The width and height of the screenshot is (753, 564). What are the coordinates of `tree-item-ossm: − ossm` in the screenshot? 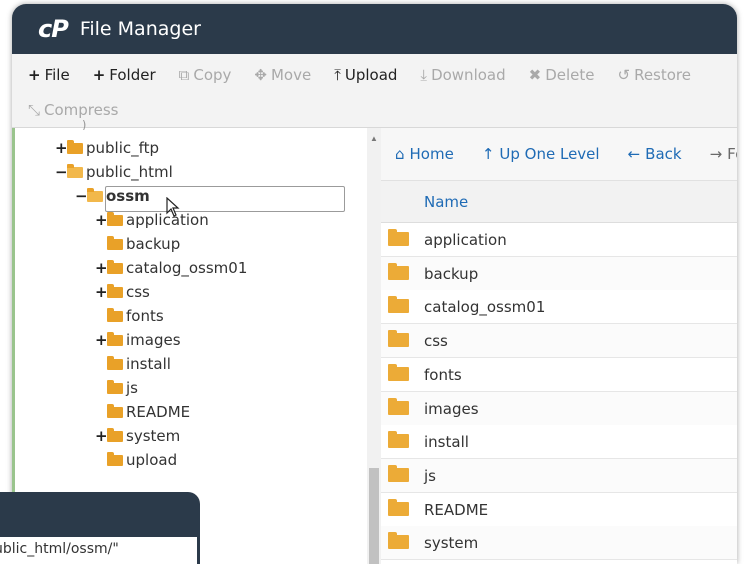 It's located at (112, 196).